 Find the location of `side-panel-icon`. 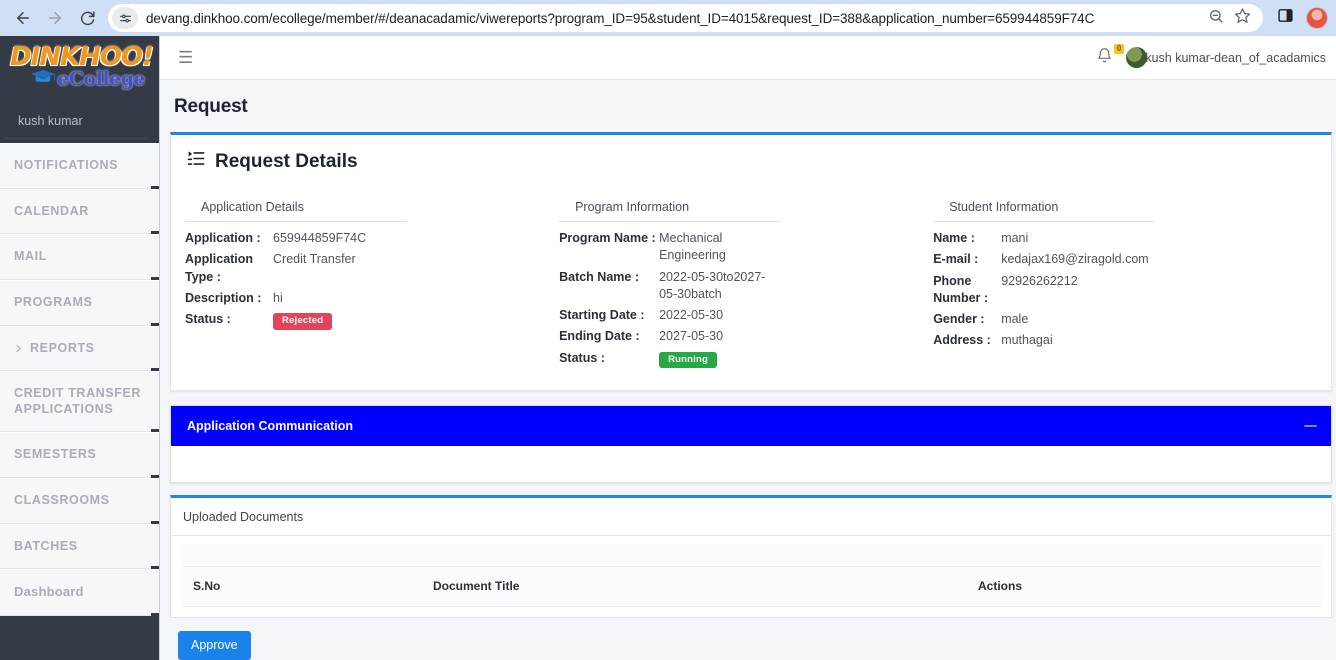

side-panel-icon is located at coordinates (1285, 18).